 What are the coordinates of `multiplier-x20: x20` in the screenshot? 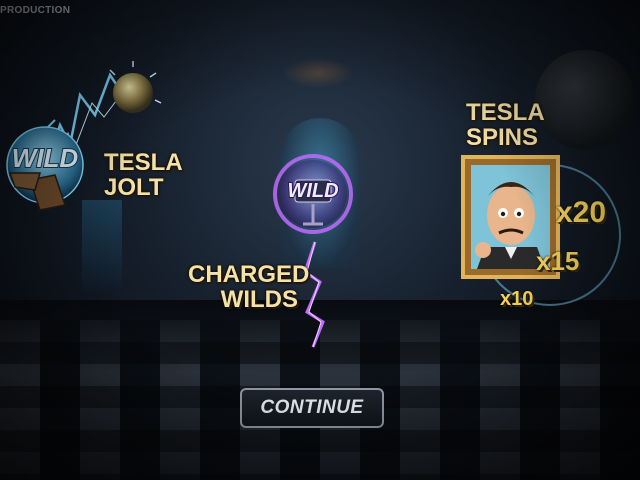 It's located at (581, 212).